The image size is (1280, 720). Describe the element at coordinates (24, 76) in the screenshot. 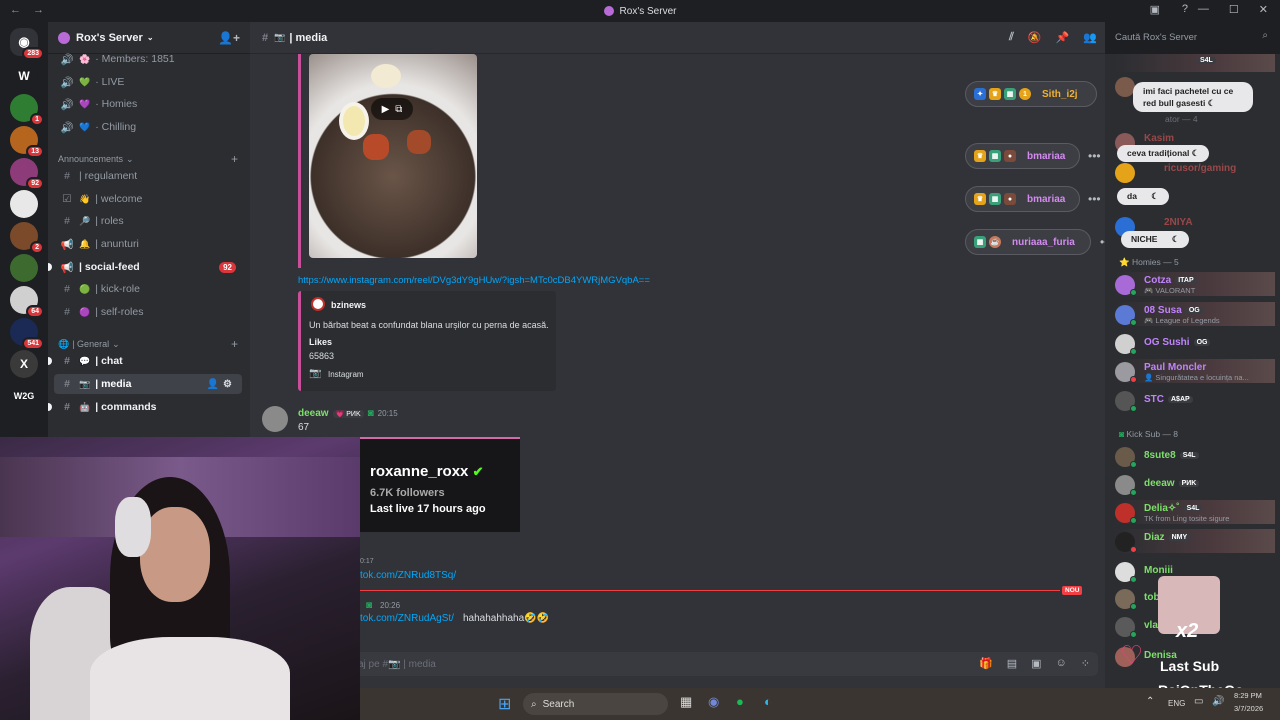

I see `server-icon-w: W` at that location.